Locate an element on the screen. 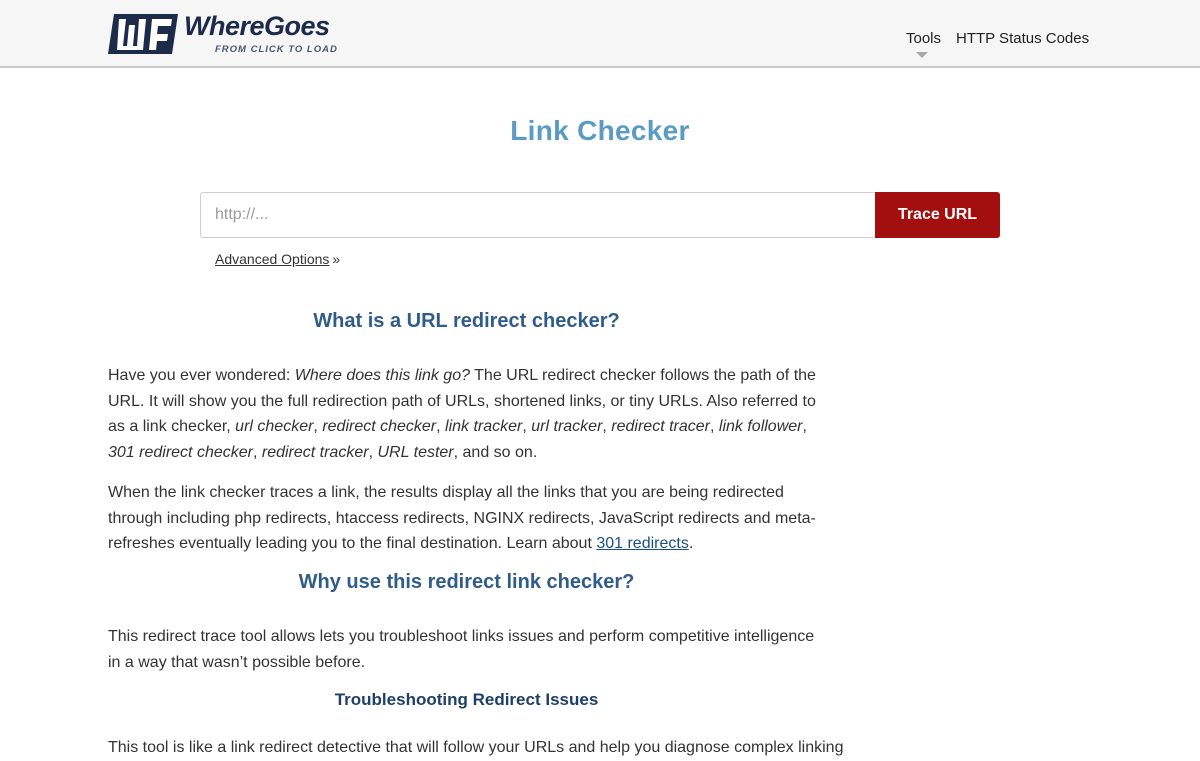 The image size is (1200, 761). tools-dropdown-icon is located at coordinates (922, 55).